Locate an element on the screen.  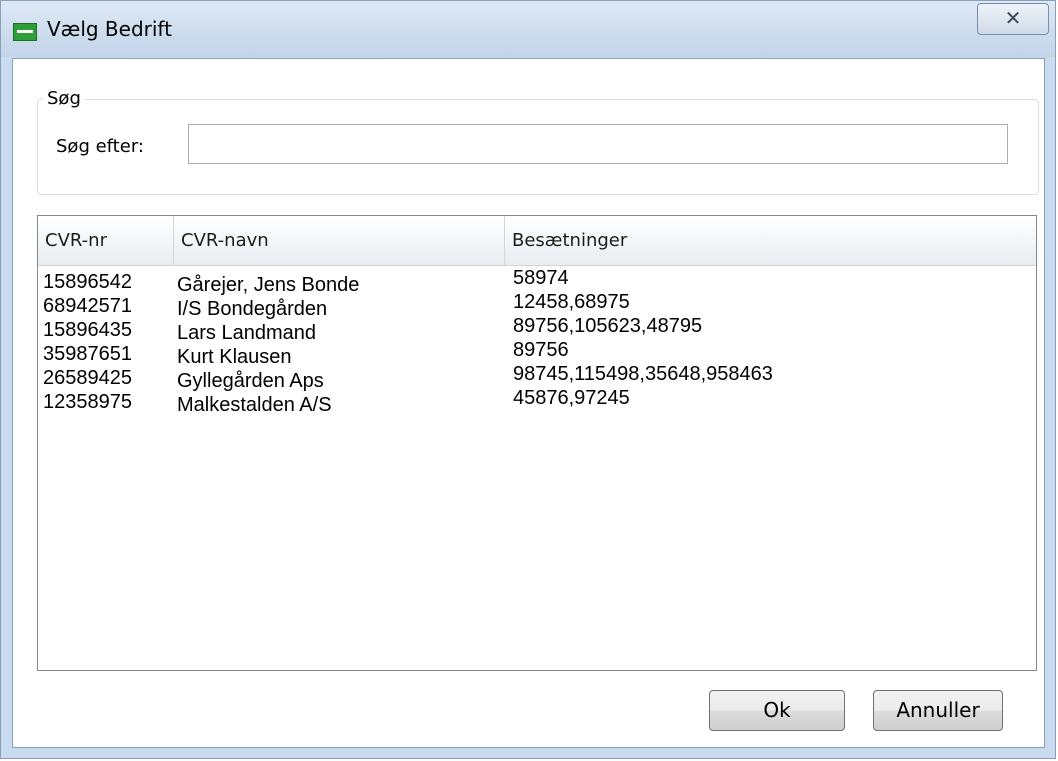
close-button: ✕ is located at coordinates (1013, 19).